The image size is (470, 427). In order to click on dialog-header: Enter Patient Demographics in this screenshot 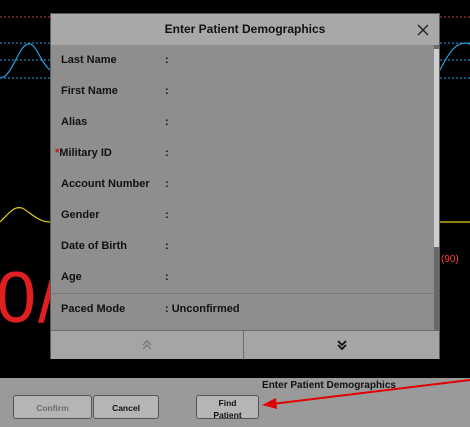, I will do `click(245, 30)`.